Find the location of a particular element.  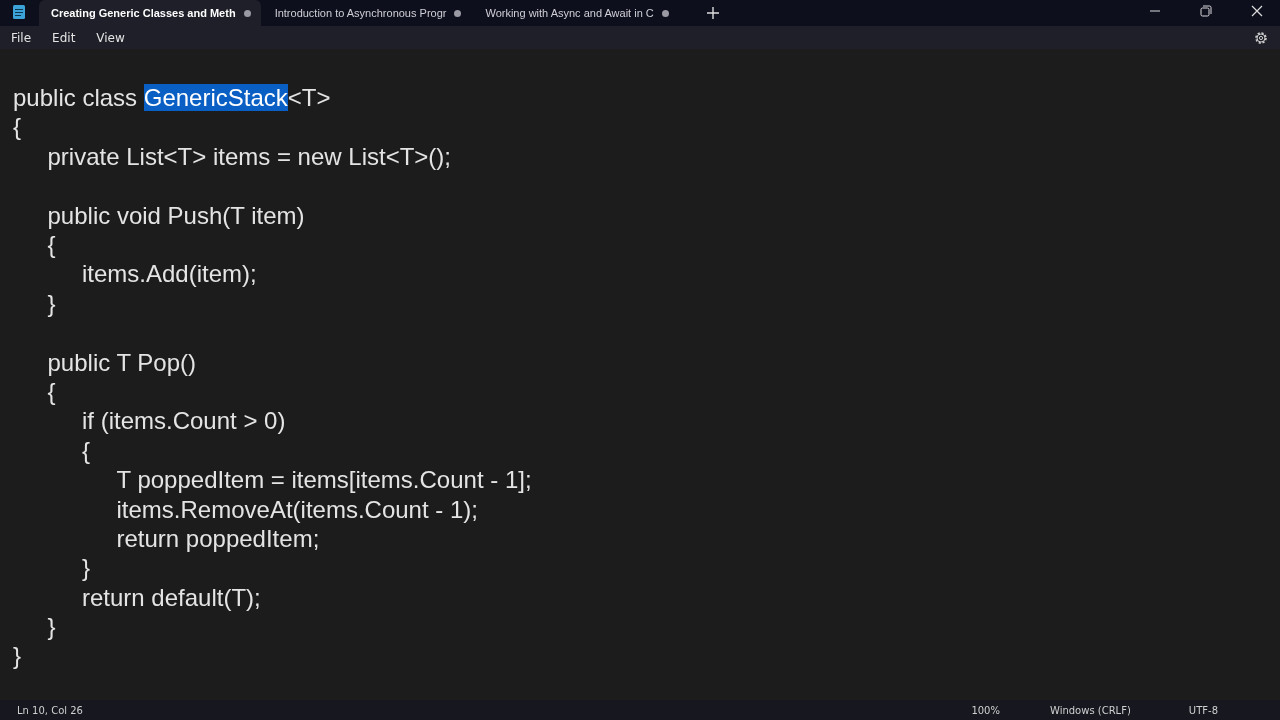

code-line: return default(T); is located at coordinates (171, 597).